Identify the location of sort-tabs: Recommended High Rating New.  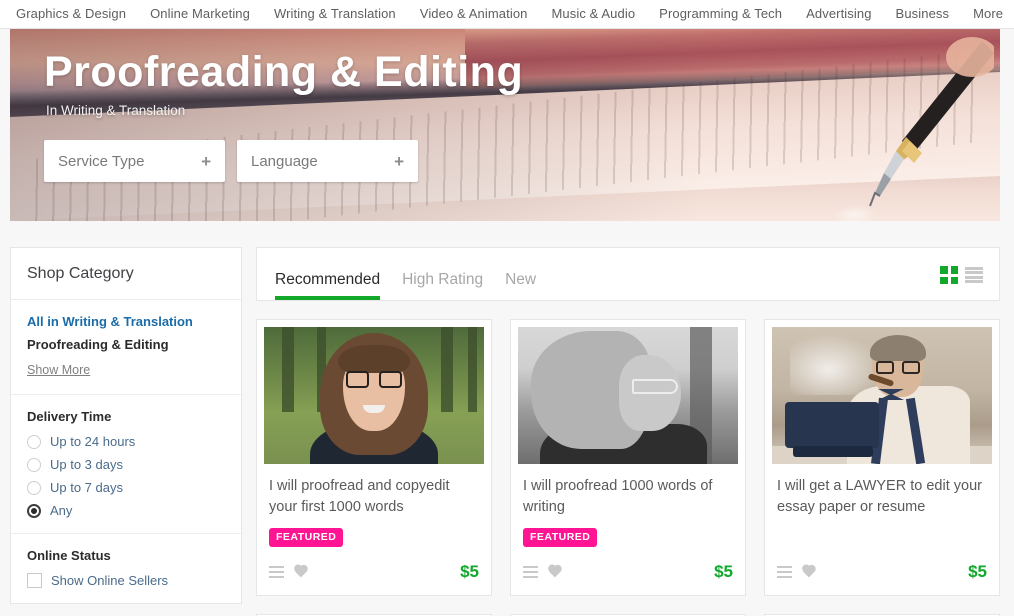
(405, 274).